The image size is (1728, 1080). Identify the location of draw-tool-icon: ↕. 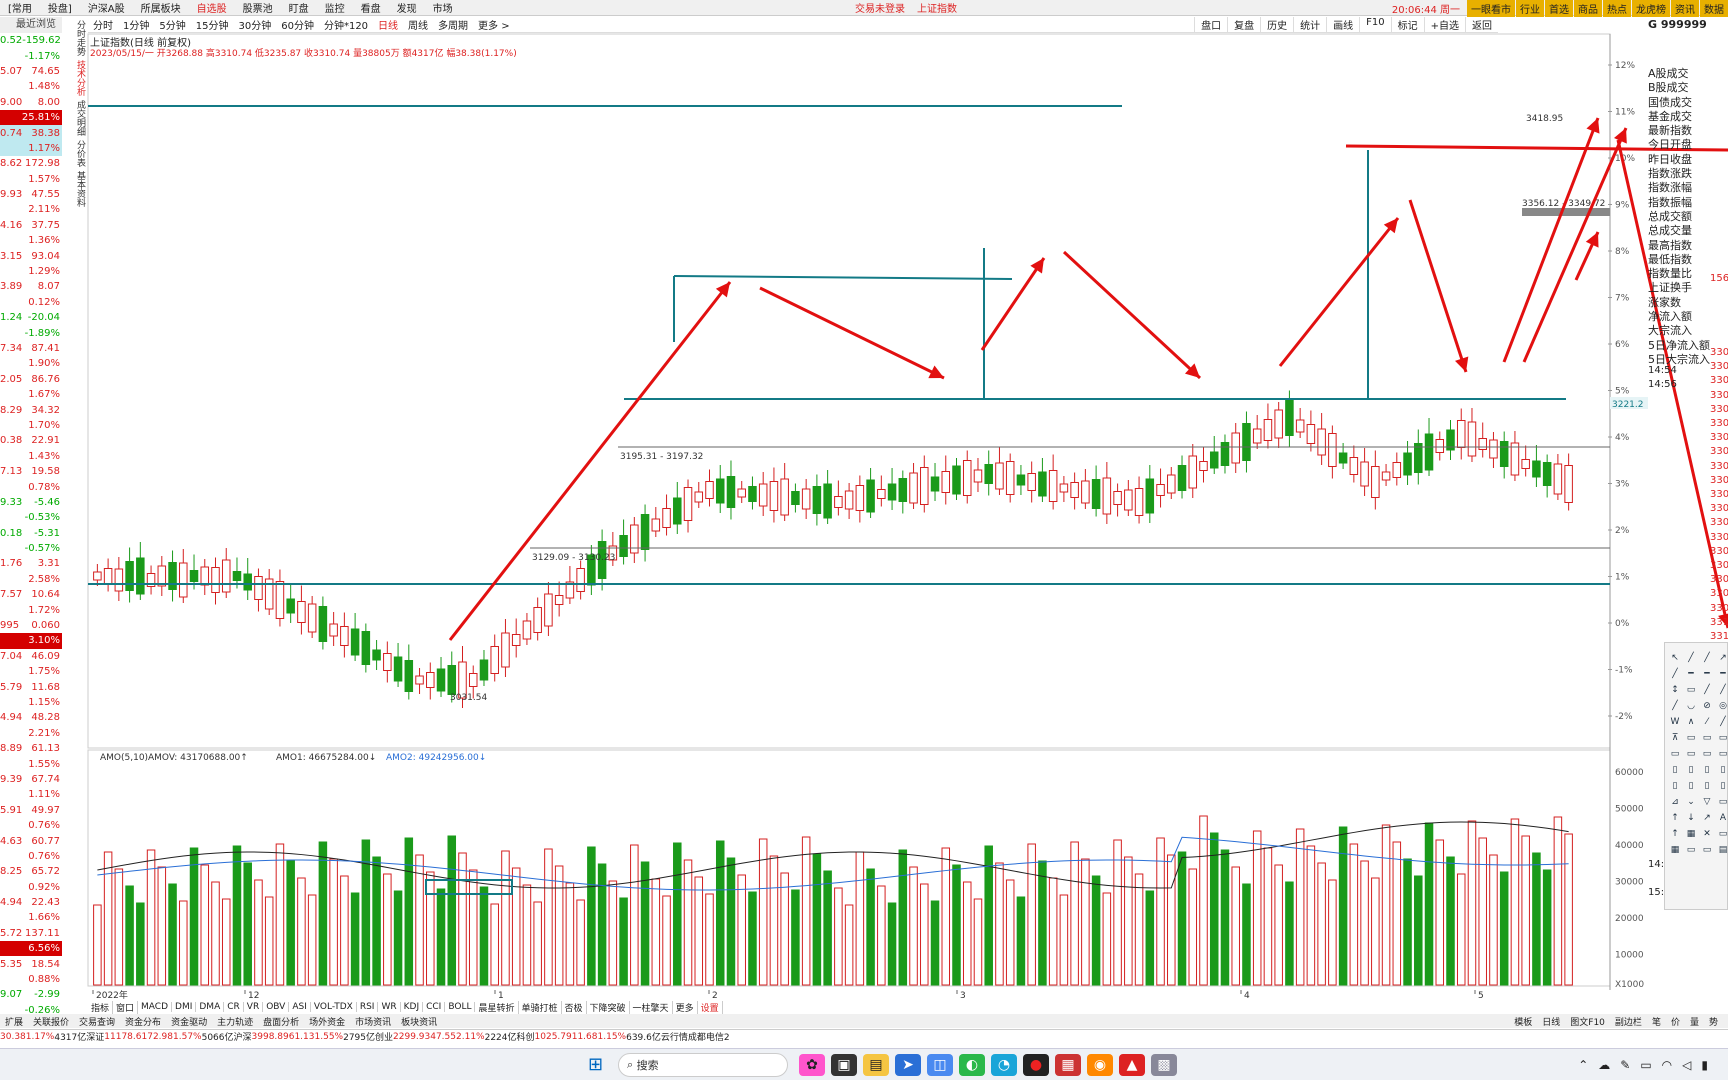
(1675, 693).